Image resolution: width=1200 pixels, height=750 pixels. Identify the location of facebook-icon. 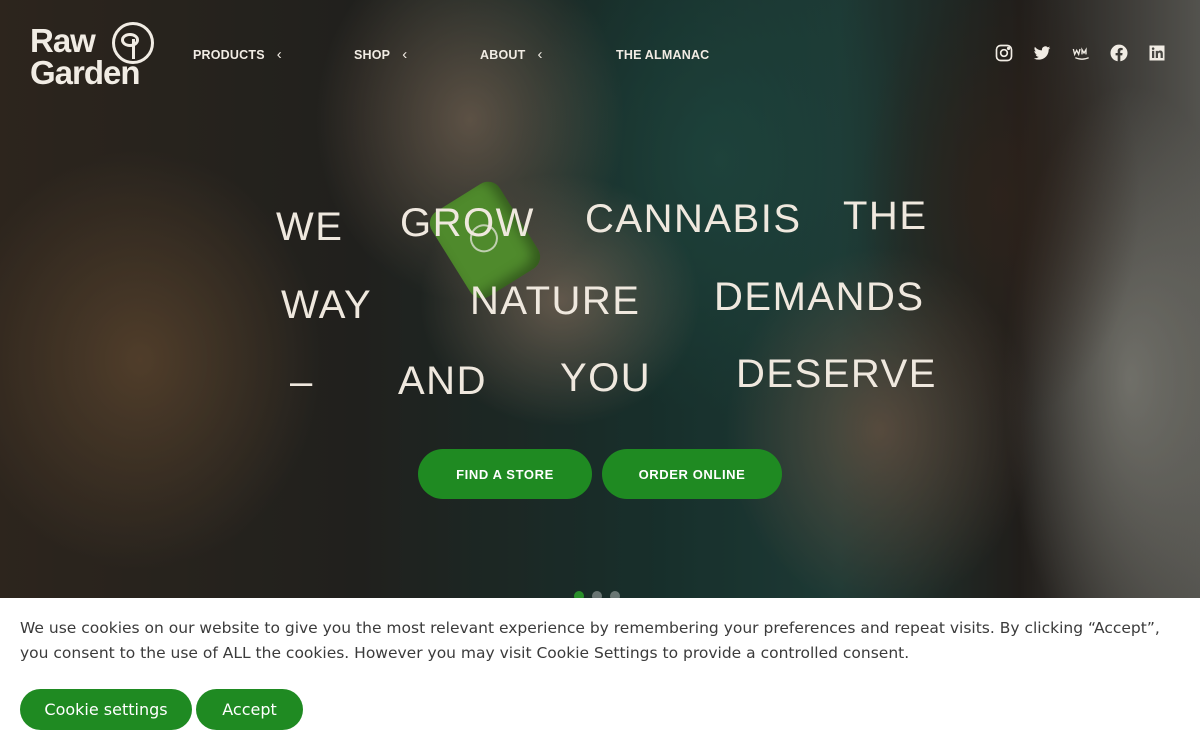
(1119, 53).